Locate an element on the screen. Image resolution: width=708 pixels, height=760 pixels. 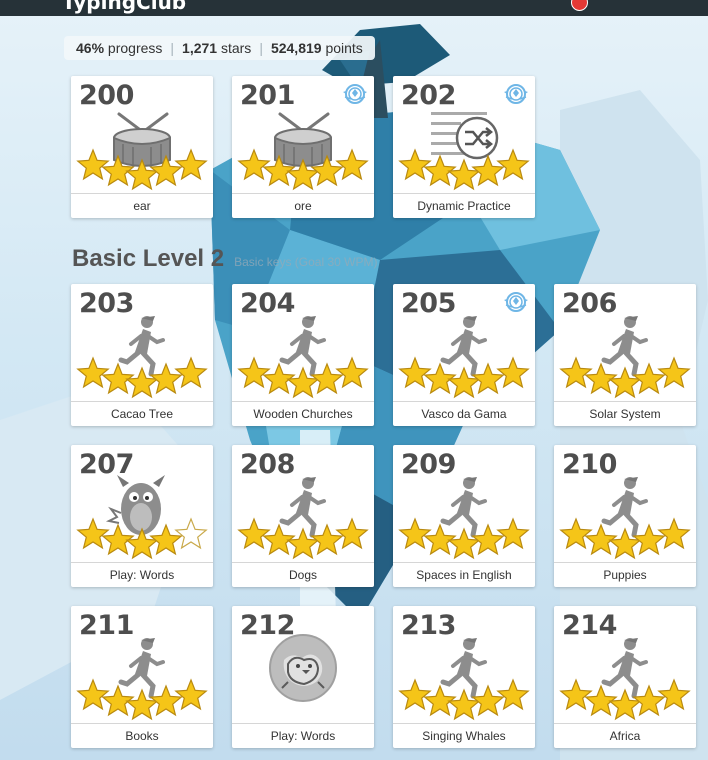
points-value: 524,819 is located at coordinates (296, 48).